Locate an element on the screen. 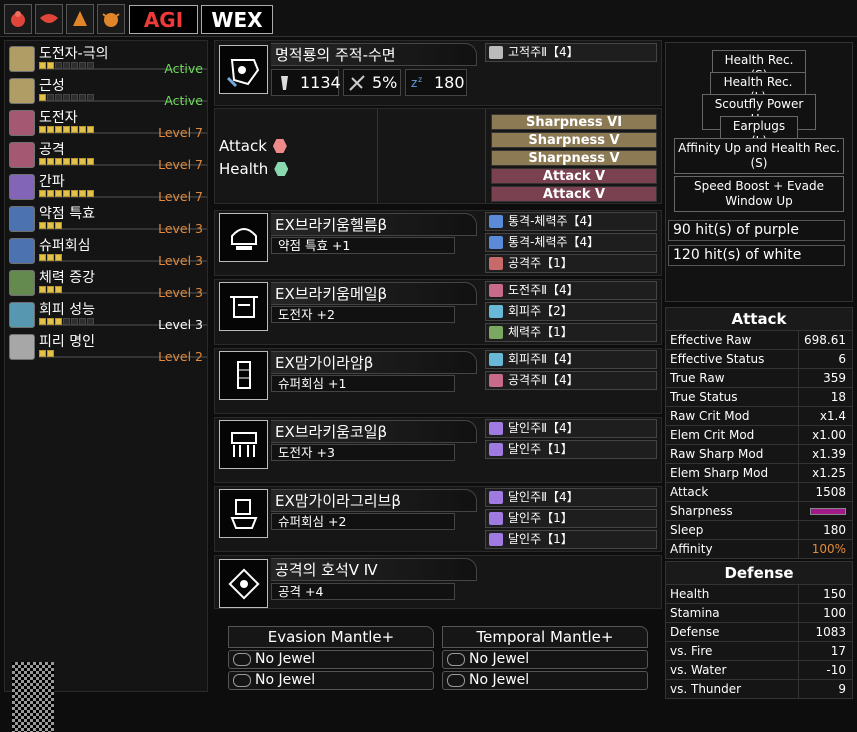 The width and height of the screenshot is (857, 732). leg-icon is located at coordinates (243, 513).